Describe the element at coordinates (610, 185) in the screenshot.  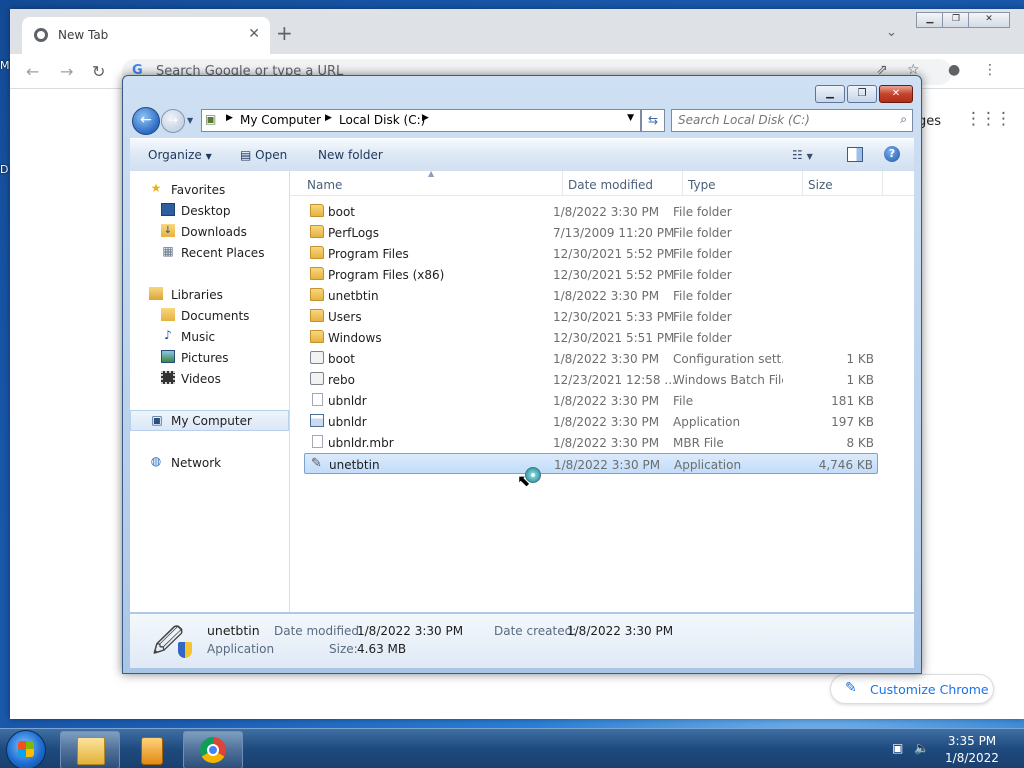
I see `column-header-date: Date modified` at that location.